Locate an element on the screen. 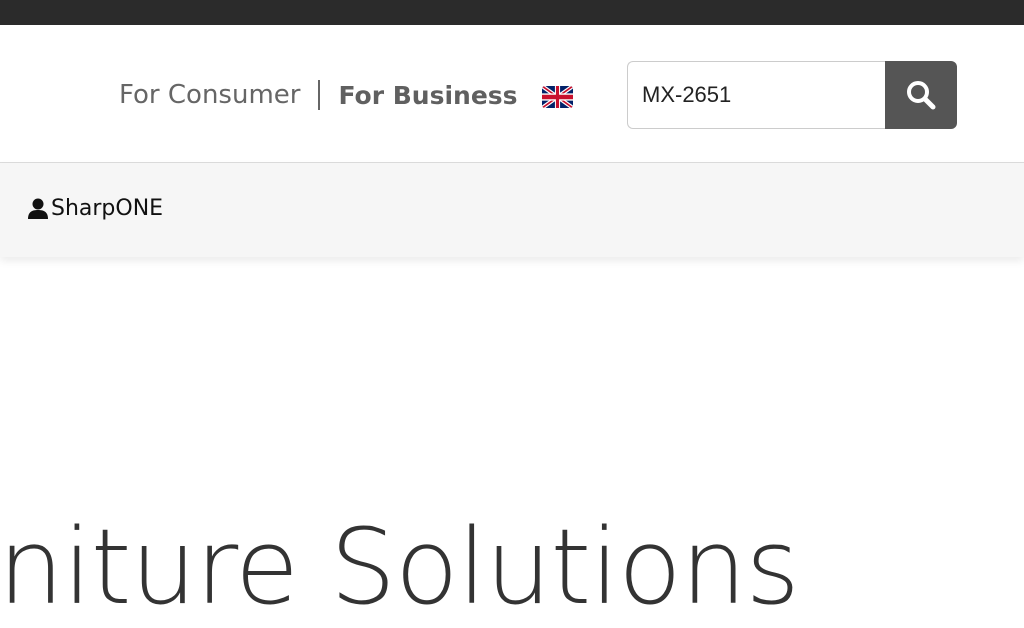 The image size is (1024, 628). for-business-link: For Business is located at coordinates (427, 95).